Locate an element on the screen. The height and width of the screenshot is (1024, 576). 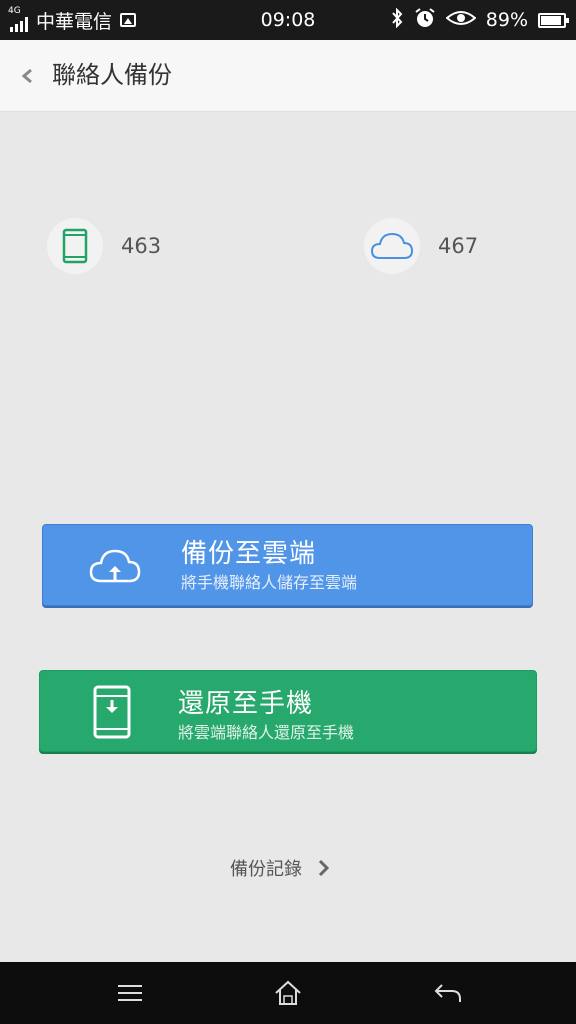
cloud-icon is located at coordinates (392, 246).